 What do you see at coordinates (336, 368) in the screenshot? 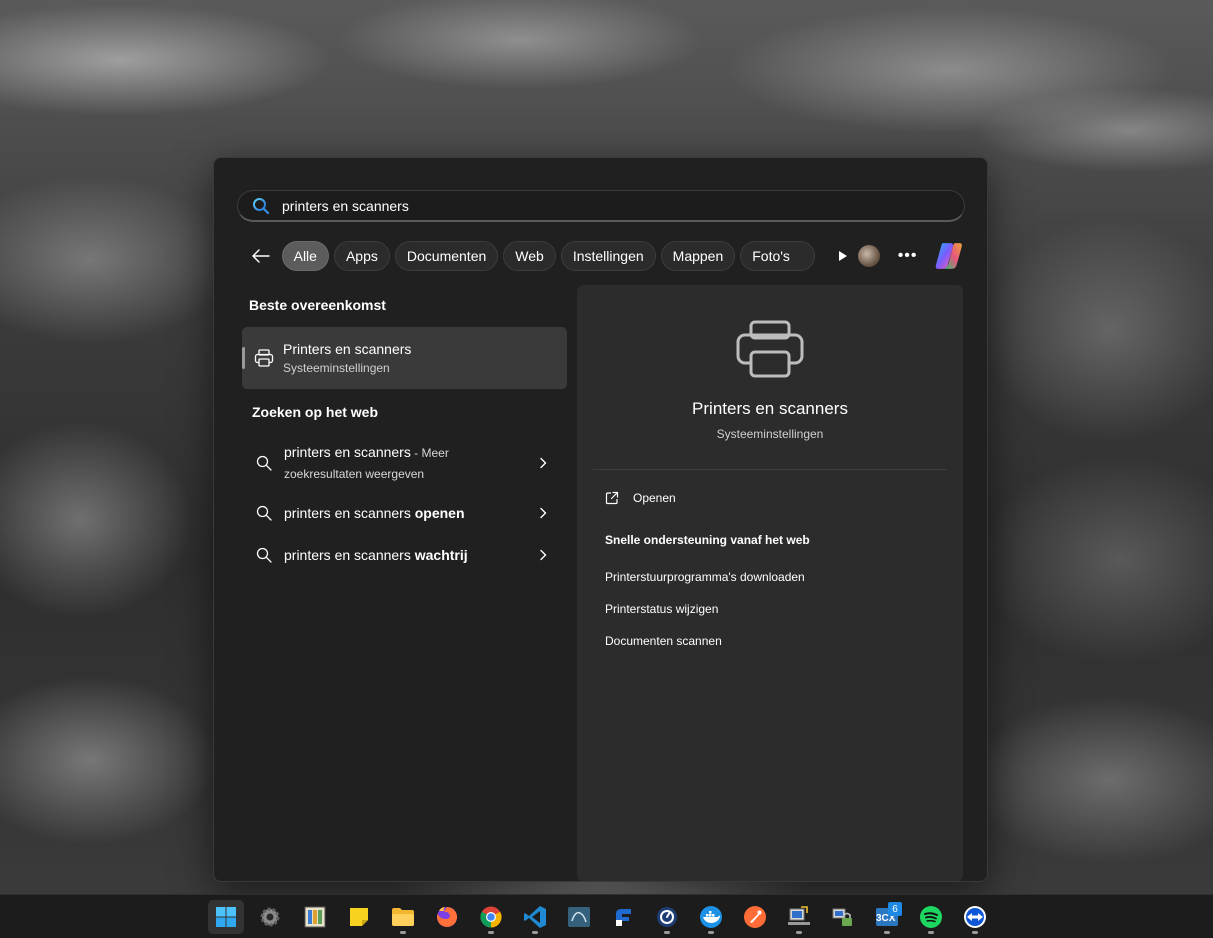
I see `best-match-subtitle: Systeeminstellingen` at bounding box center [336, 368].